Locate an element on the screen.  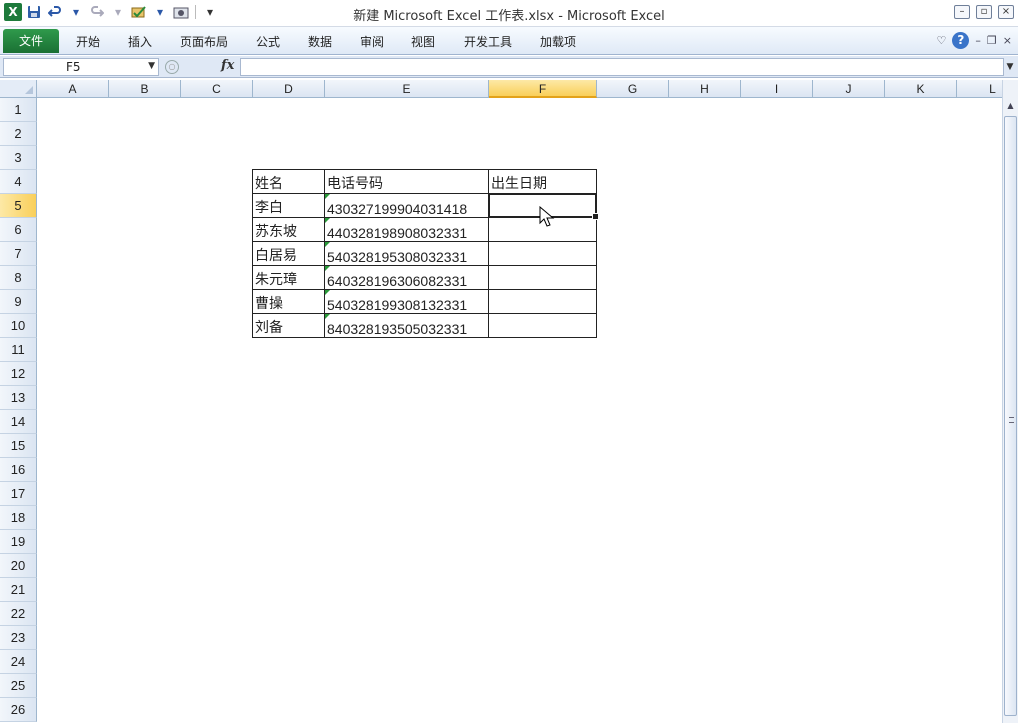
column-header-e: E is located at coordinates (407, 89).